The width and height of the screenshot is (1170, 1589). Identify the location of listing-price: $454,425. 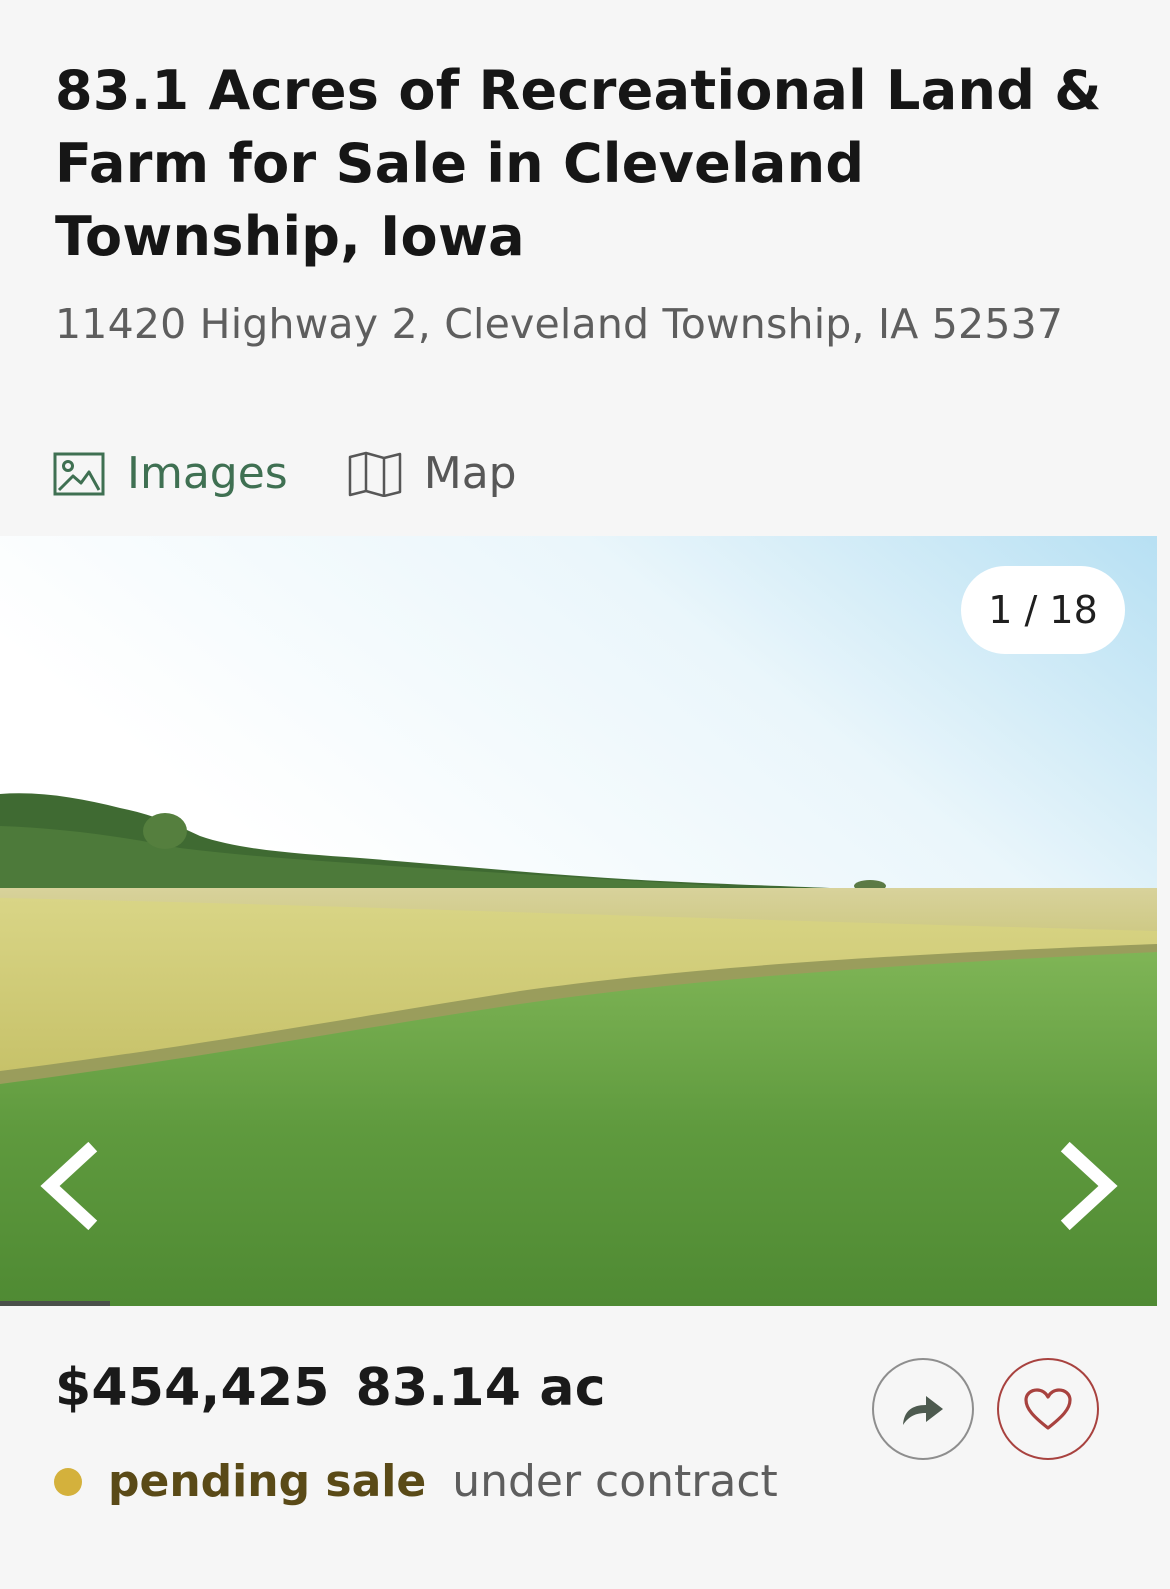
(192, 1388).